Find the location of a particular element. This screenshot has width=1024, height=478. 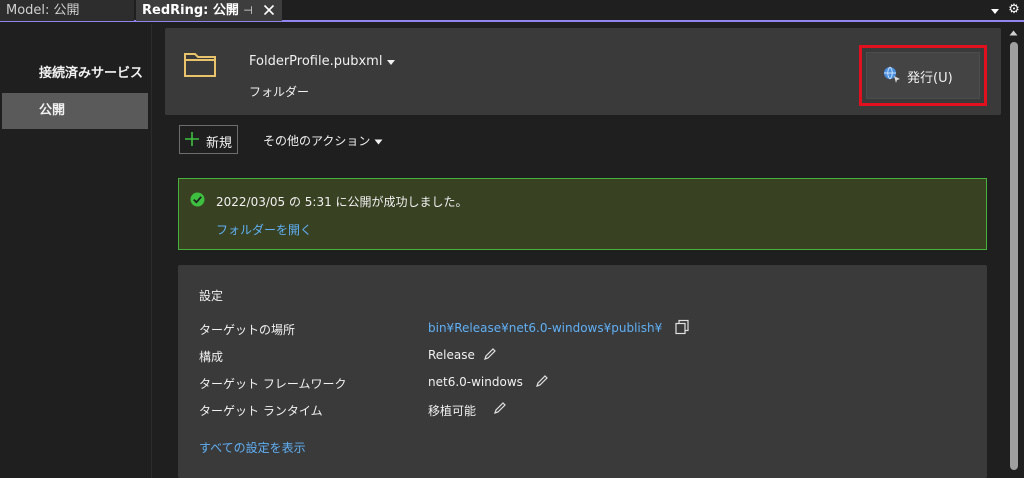

settings-value: 移植可能 is located at coordinates (452, 411).